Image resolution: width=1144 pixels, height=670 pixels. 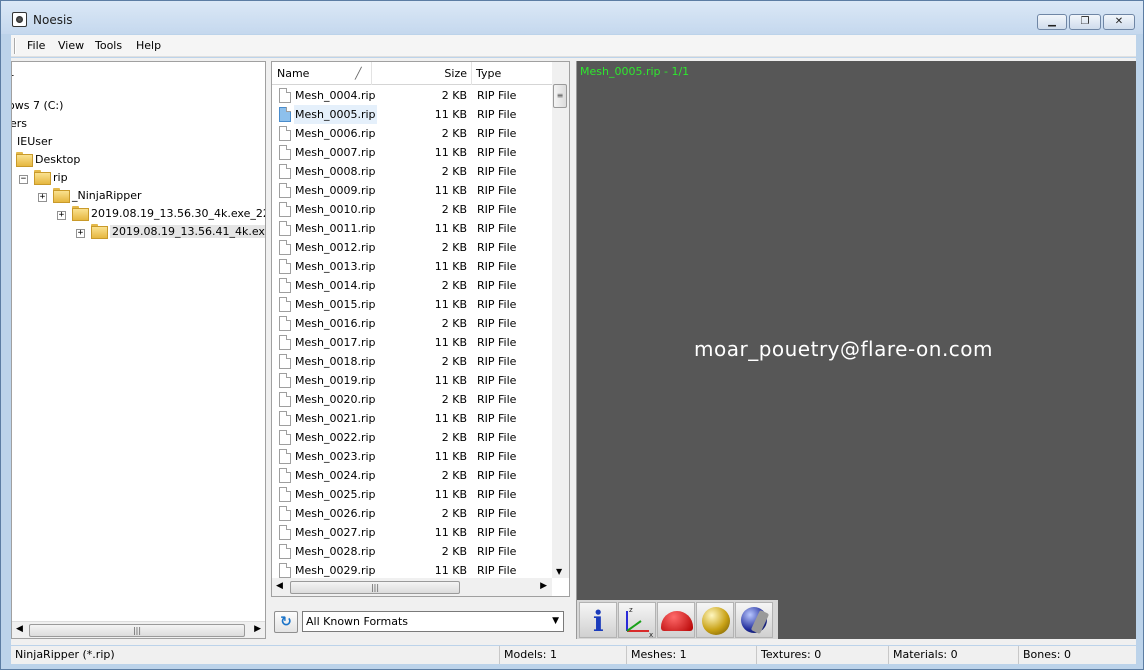 I want to click on axes-button: z x, so click(x=637, y=620).